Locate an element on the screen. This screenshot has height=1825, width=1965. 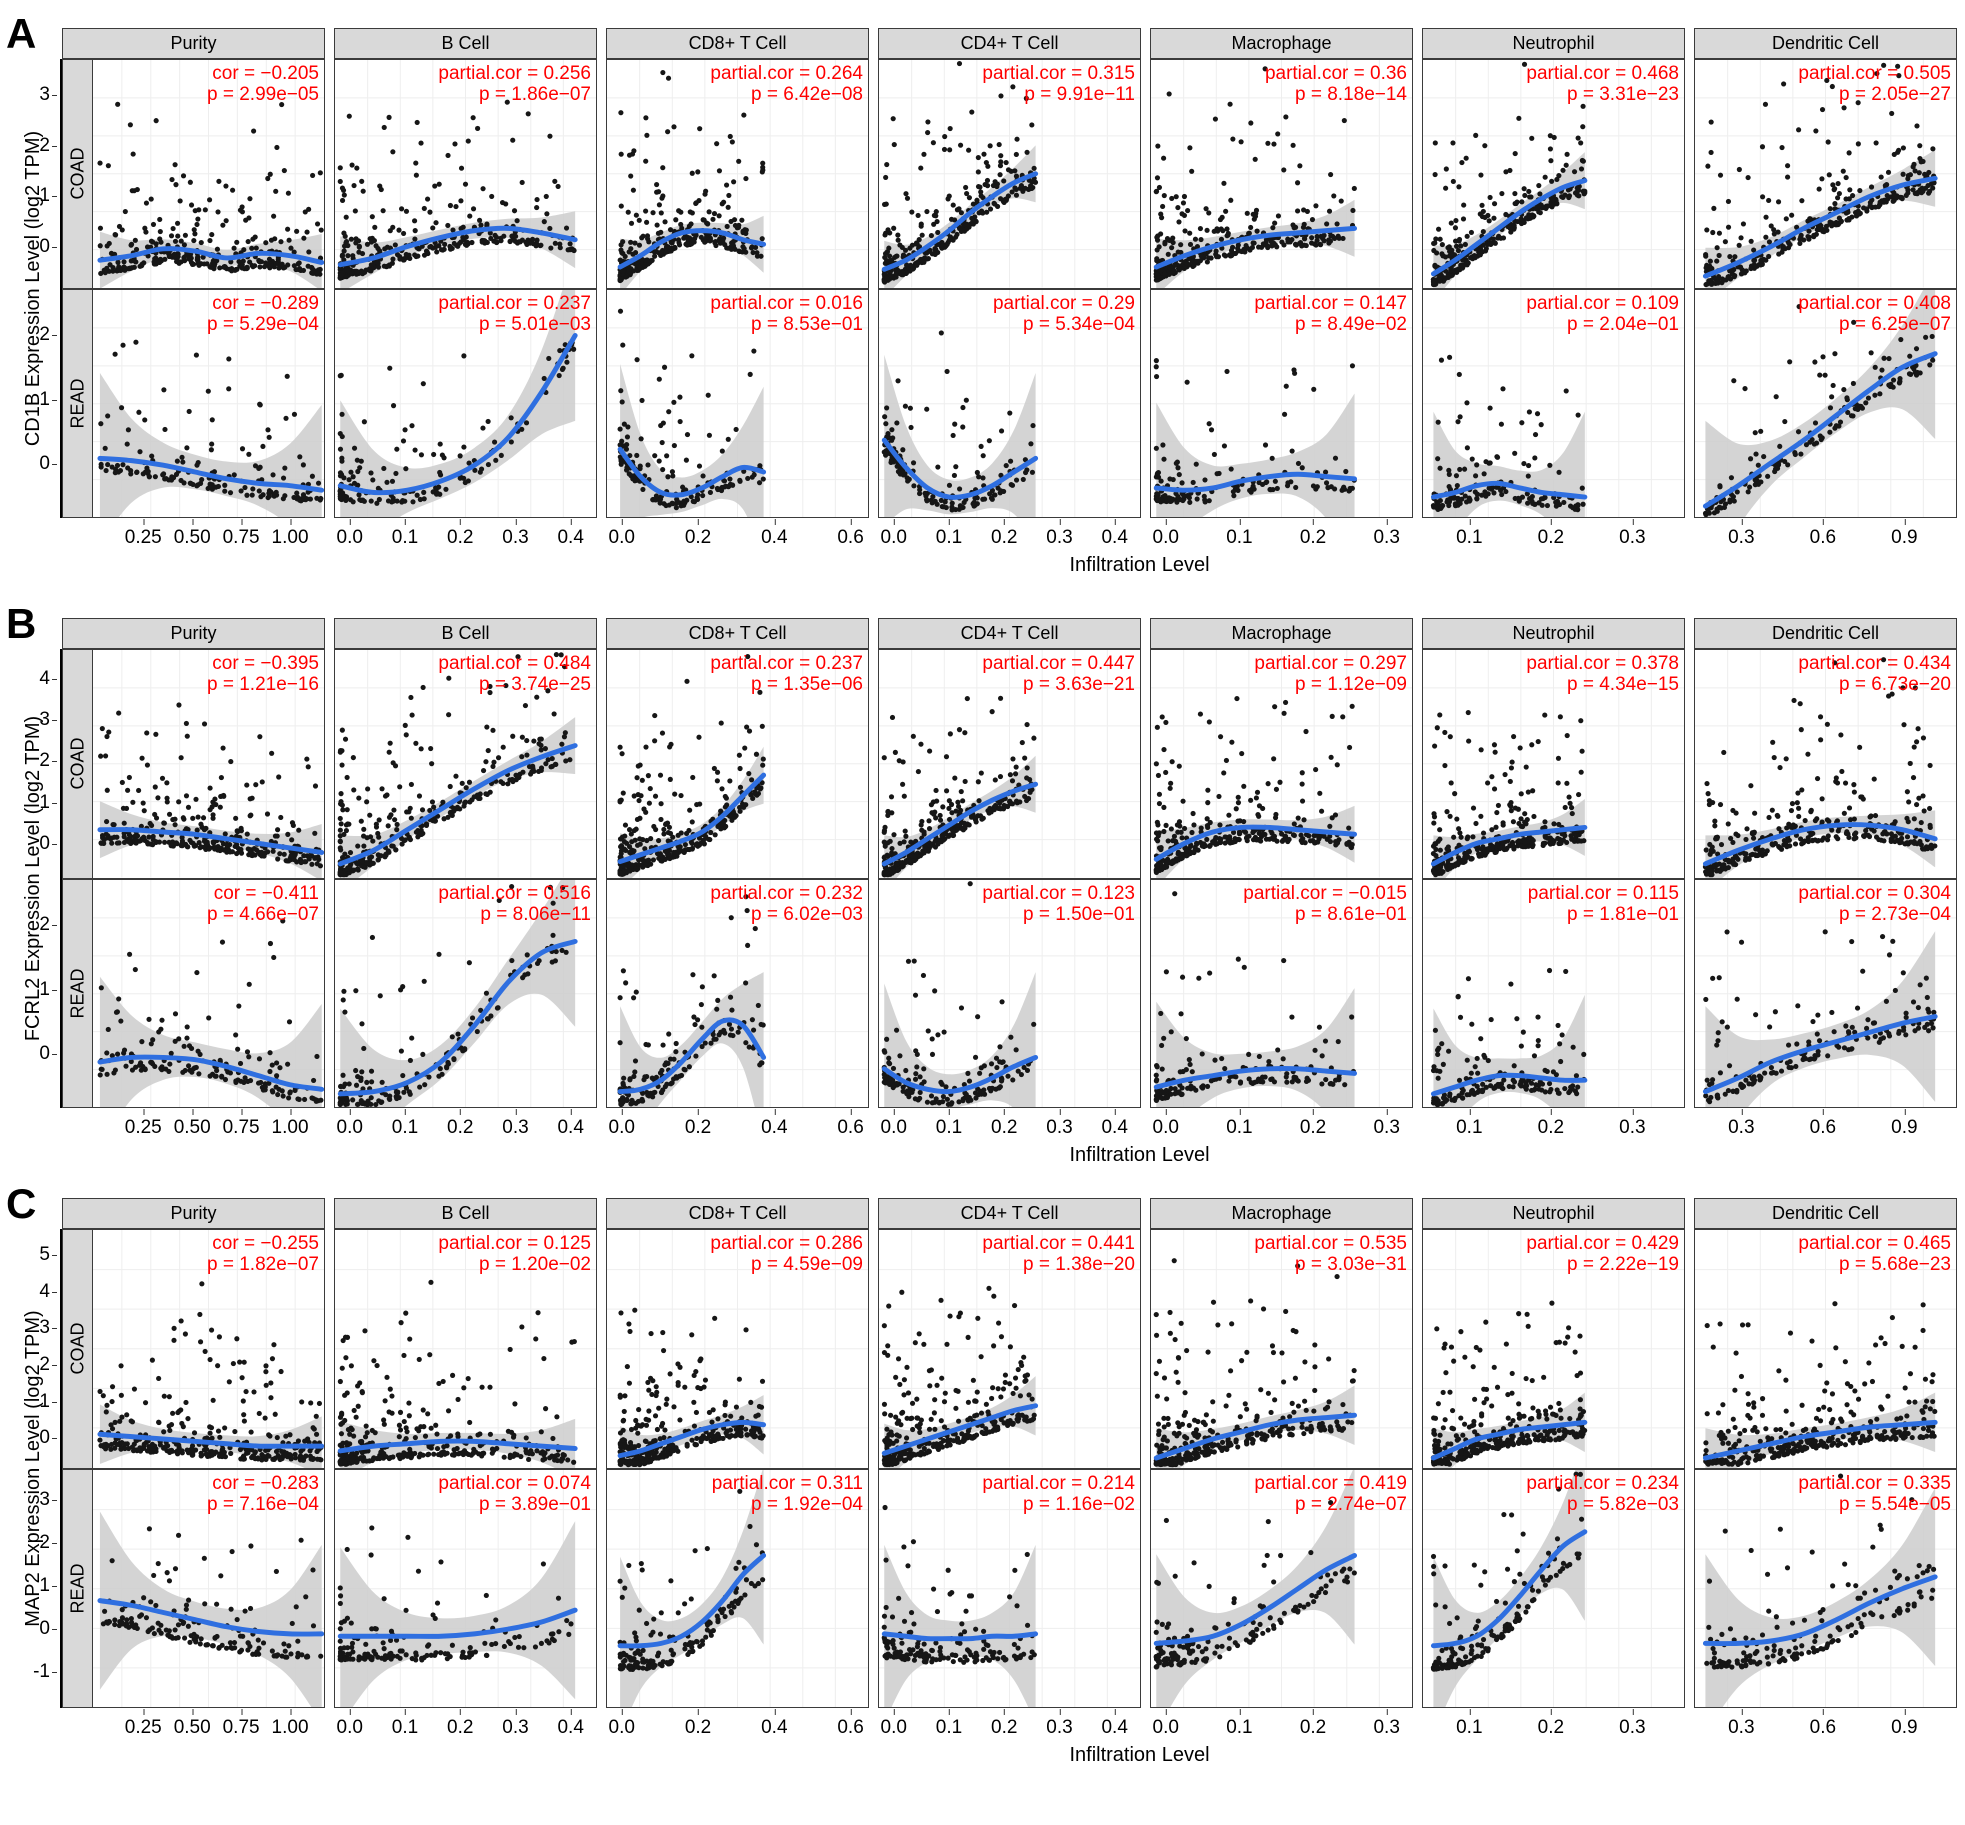
facet-strip-purity: Purity is located at coordinates (193, 1213).